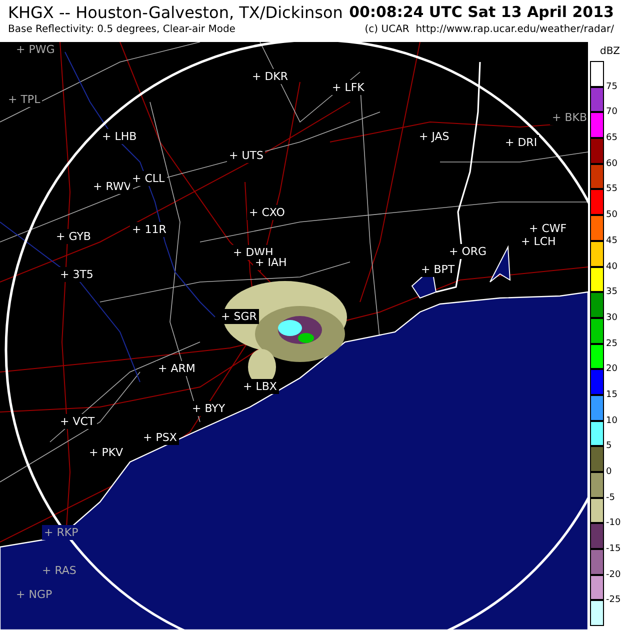 The height and width of the screenshot is (630, 630). I want to click on scale-label: -20, so click(613, 575).